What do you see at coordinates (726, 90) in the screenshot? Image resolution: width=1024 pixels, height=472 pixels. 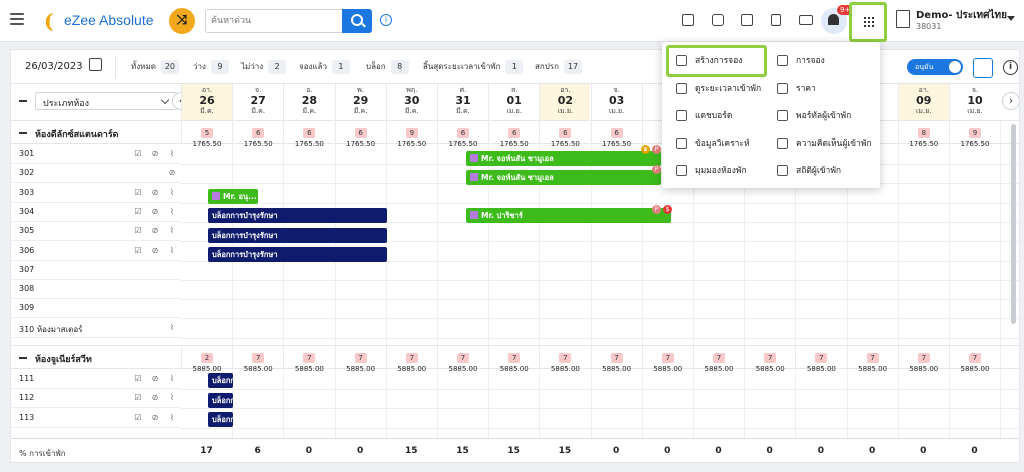 I see `menu-item: ดูระยะเวลาเข้าพัก` at bounding box center [726, 90].